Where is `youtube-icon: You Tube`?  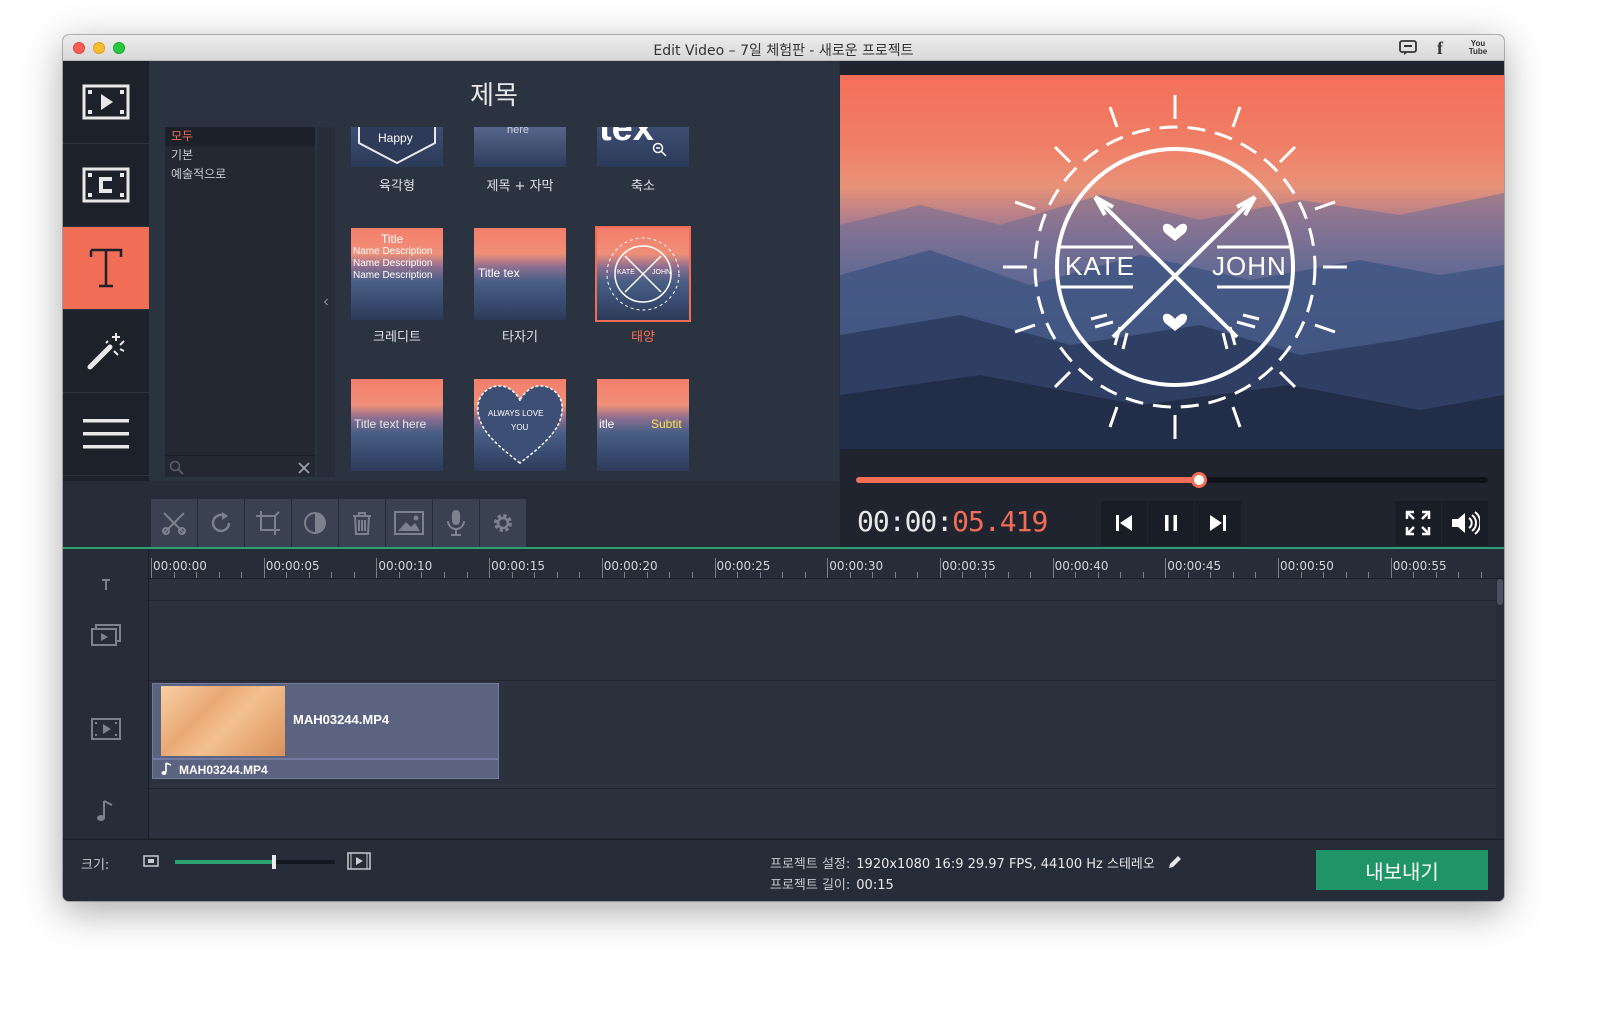
youtube-icon: You Tube is located at coordinates (1478, 48).